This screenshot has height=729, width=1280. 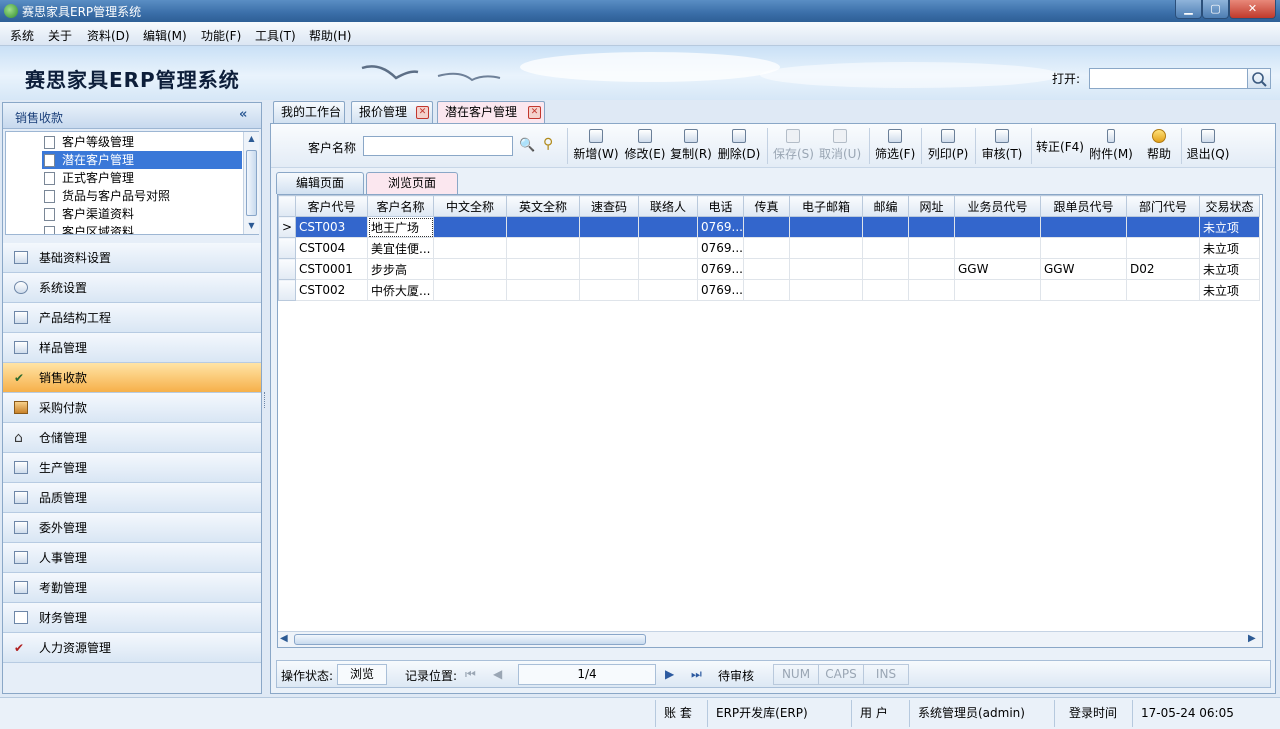 What do you see at coordinates (491, 112) in the screenshot?
I see `tab-potential-customers: 潜在客户管理 ✕` at bounding box center [491, 112].